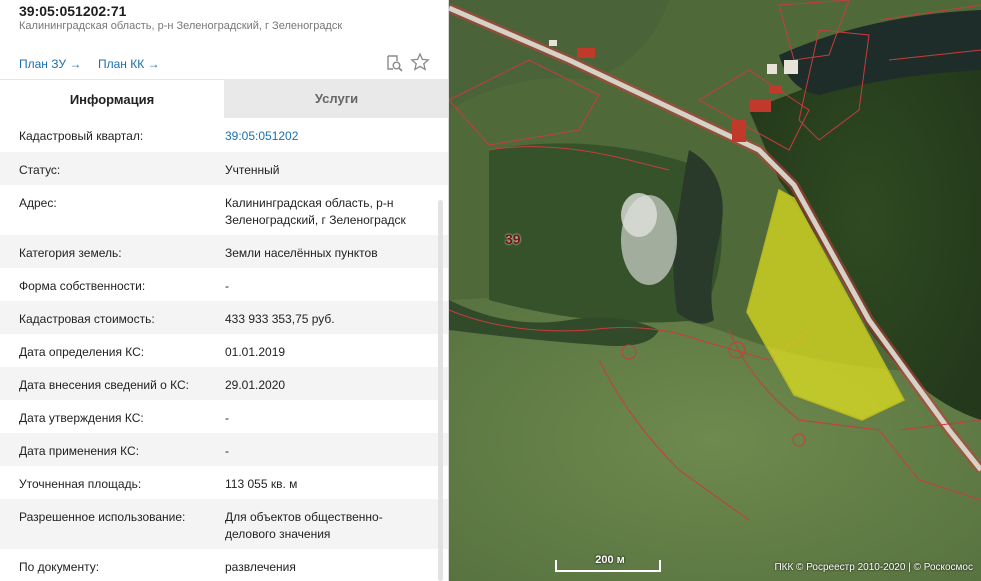 The height and width of the screenshot is (581, 981). What do you see at coordinates (79, 451) in the screenshot?
I see `row-label: Дата применения КС:` at bounding box center [79, 451].